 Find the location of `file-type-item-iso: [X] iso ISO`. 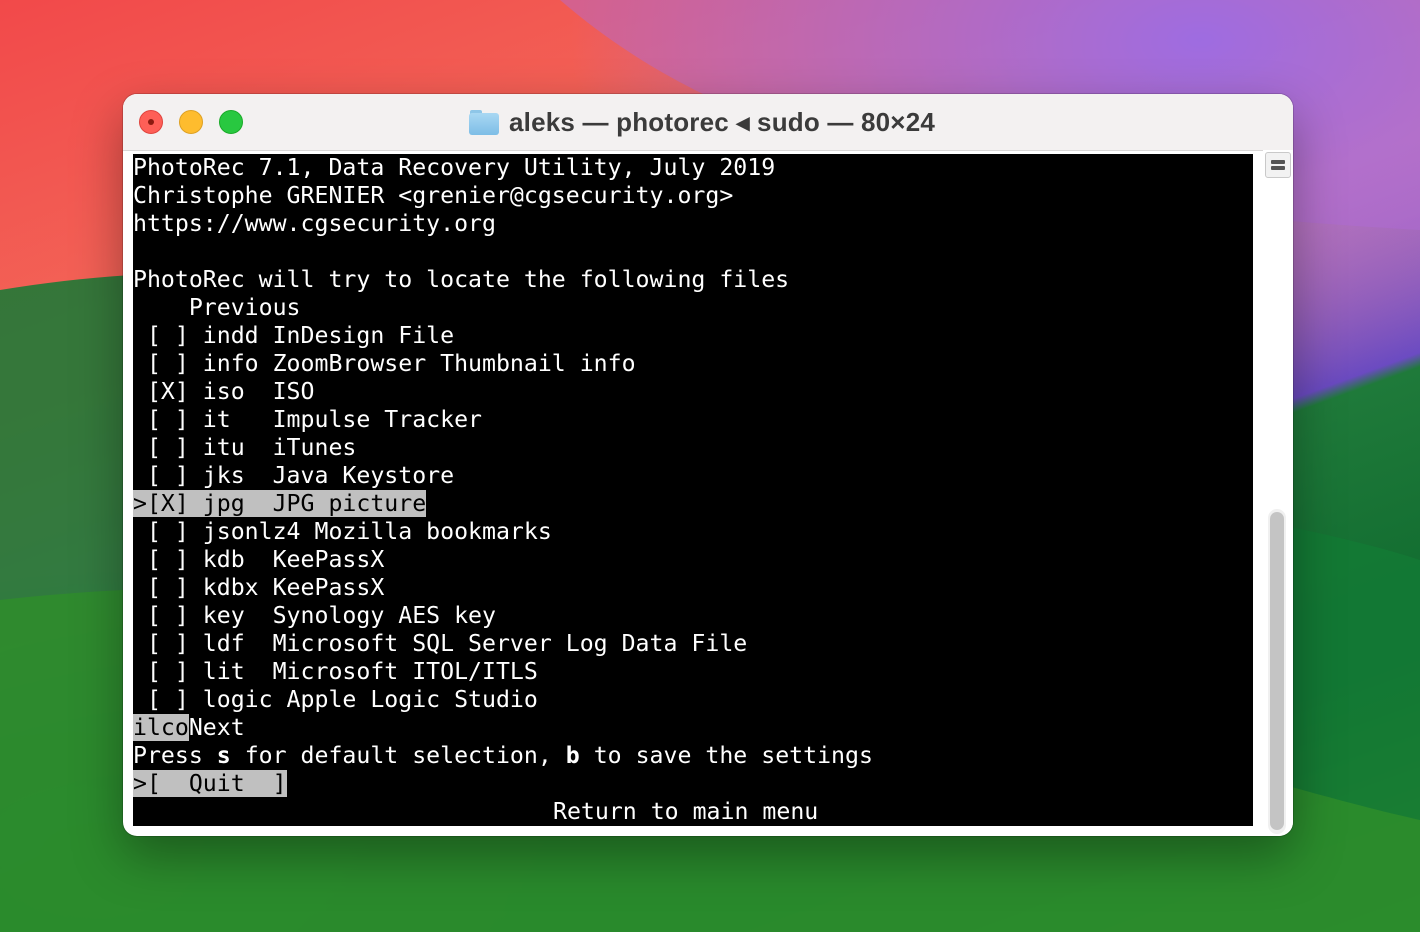

file-type-item-iso: [X] iso ISO is located at coordinates (224, 392).